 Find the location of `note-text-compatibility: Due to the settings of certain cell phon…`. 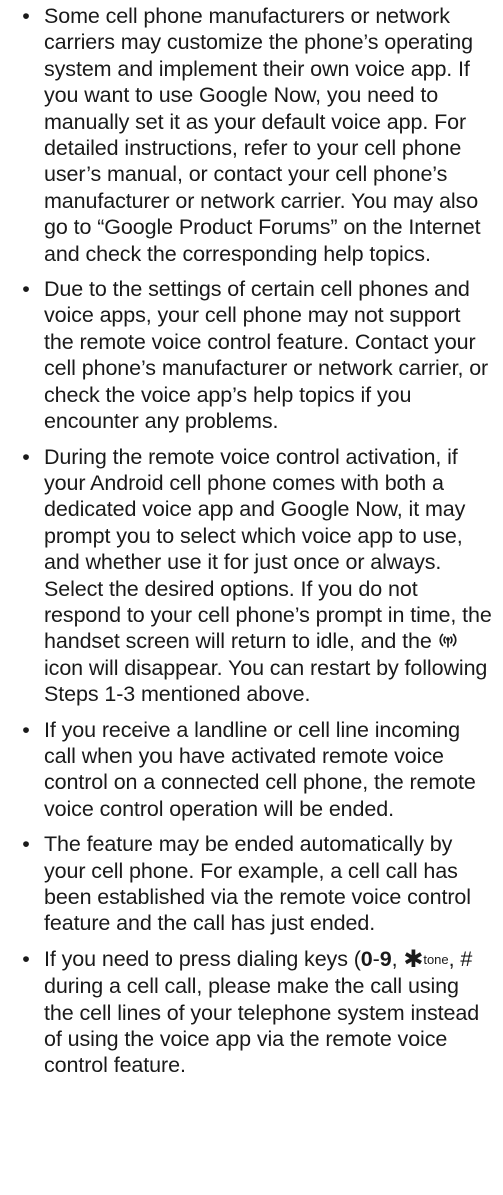

note-text-compatibility: Due to the settings of certain cell phon… is located at coordinates (266, 355).